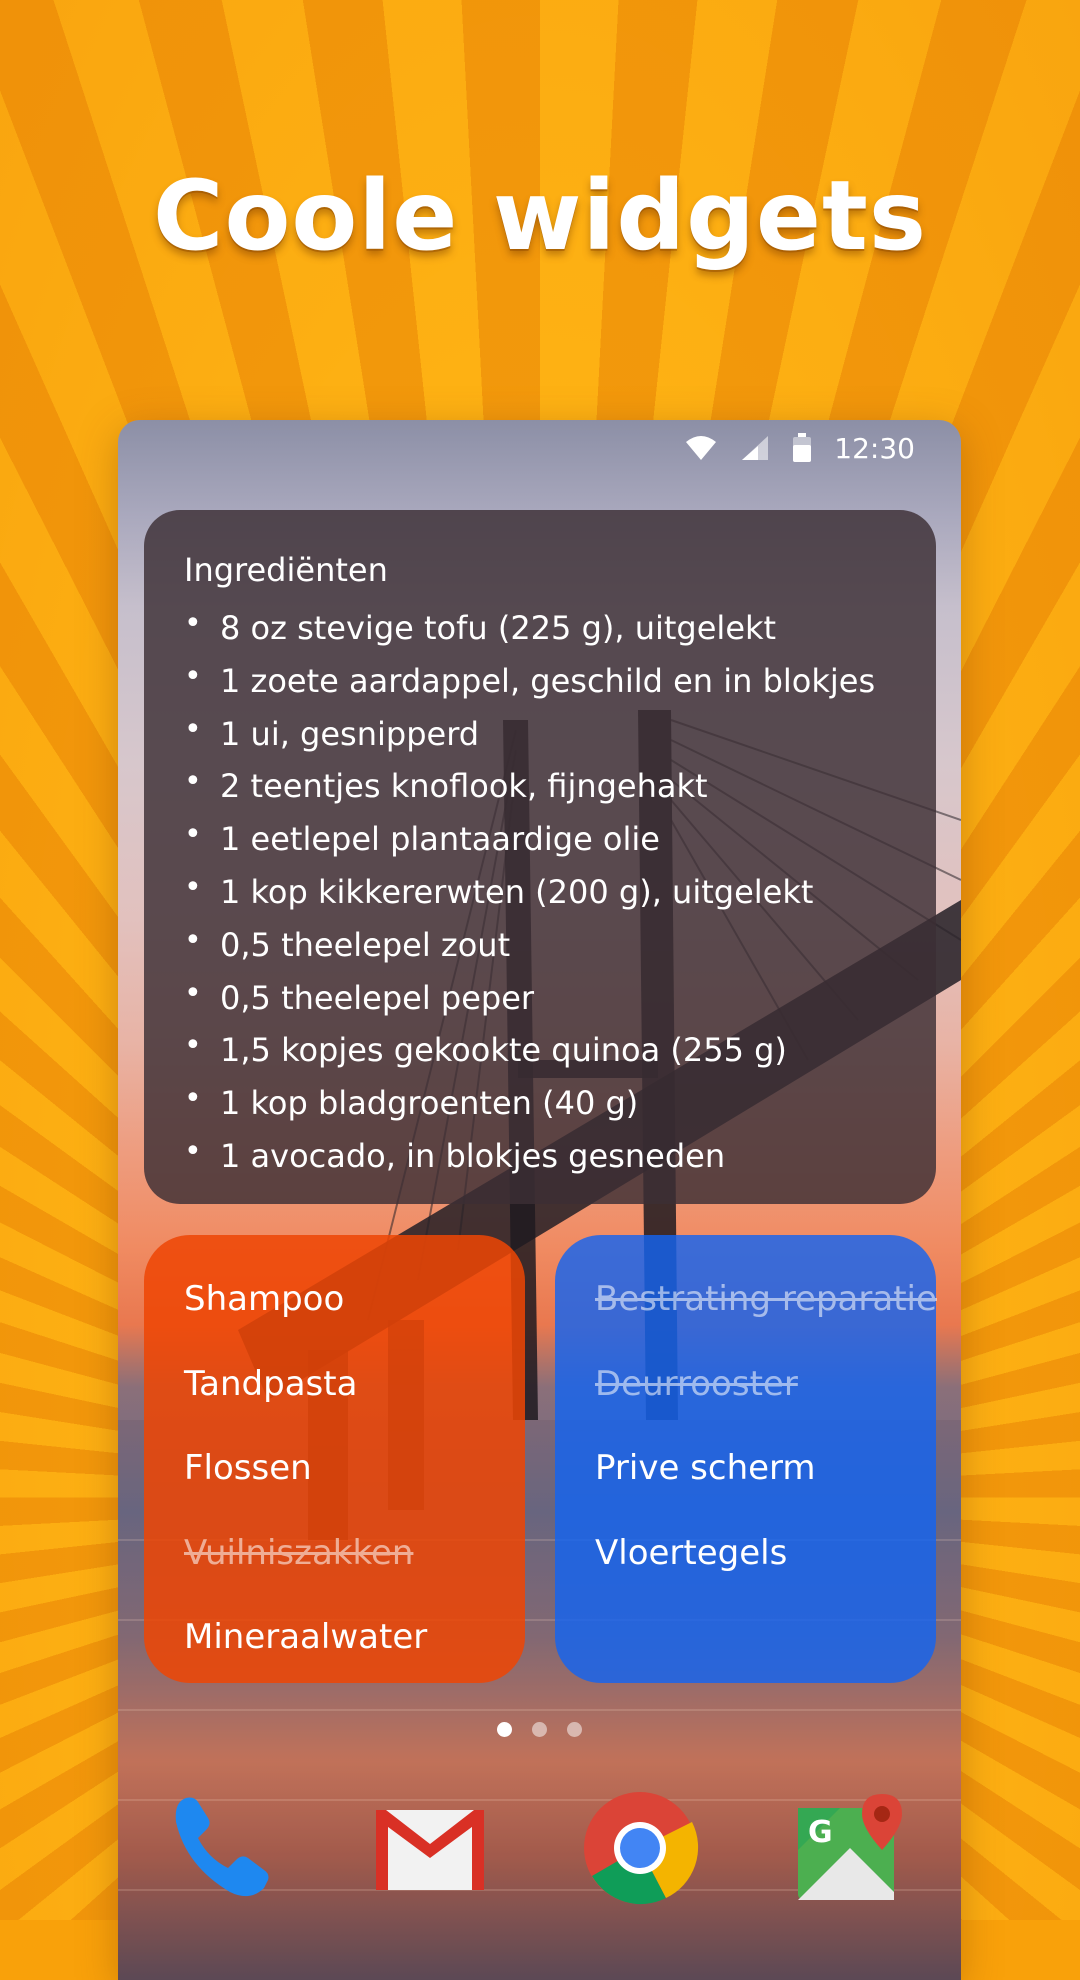 This screenshot has width=1080, height=1980. What do you see at coordinates (640, 1848) in the screenshot?
I see `chrome-icon` at bounding box center [640, 1848].